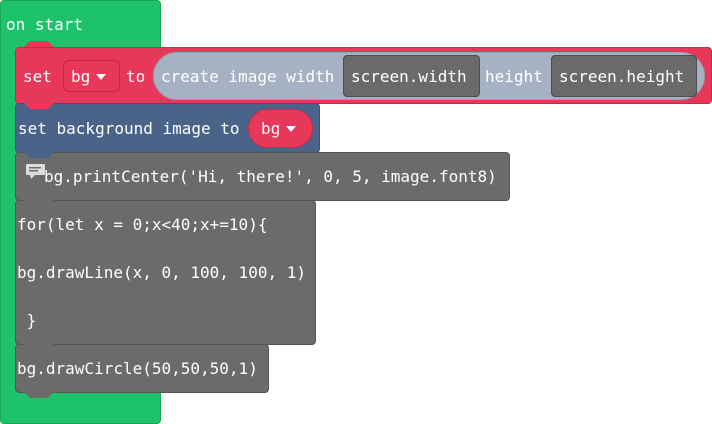 This screenshot has width=712, height=424. Describe the element at coordinates (39, 44) in the screenshot. I see `notch-top` at that location.